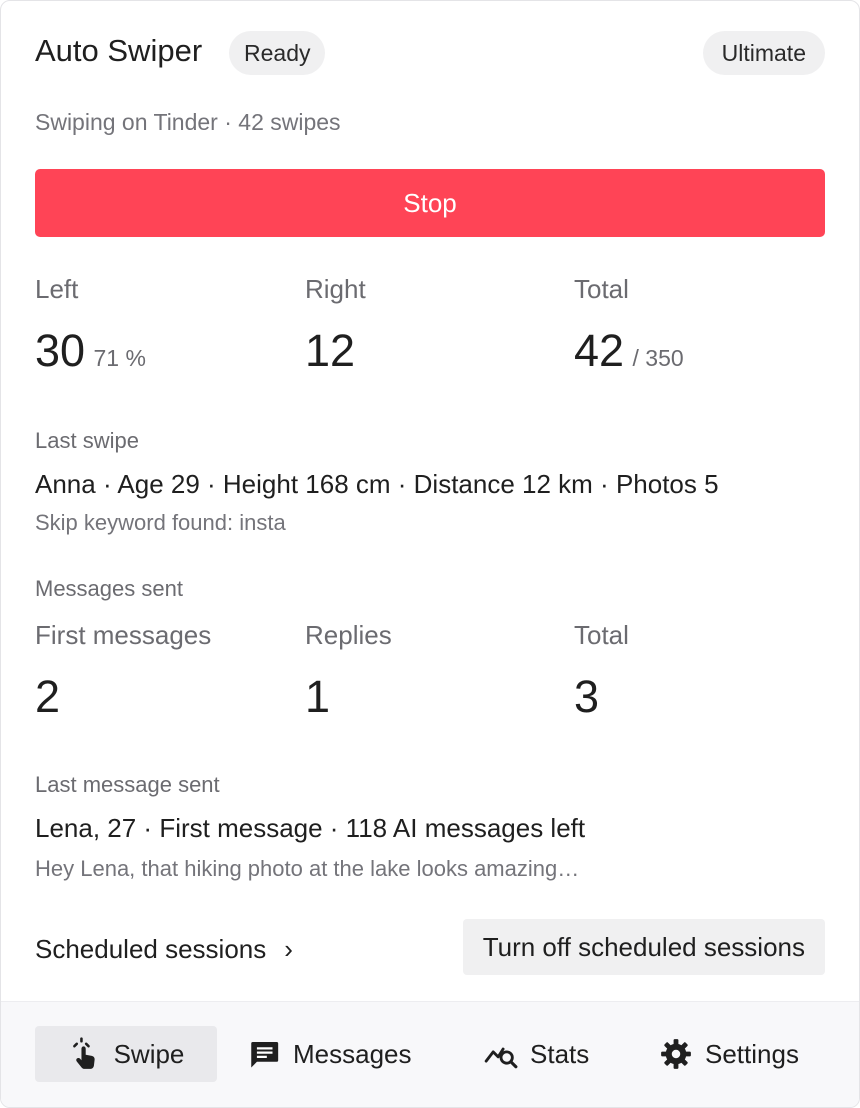 Image resolution: width=860 pixels, height=1108 pixels. I want to click on header: Auto Swiper Ready Ultimate, so click(430, 53).